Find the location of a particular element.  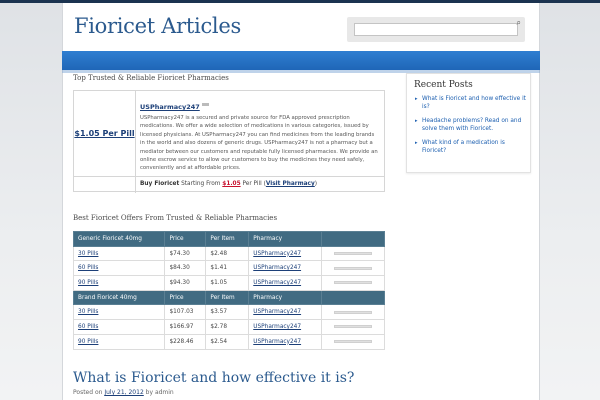

per-item-cell: $1.41 is located at coordinates (227, 268).